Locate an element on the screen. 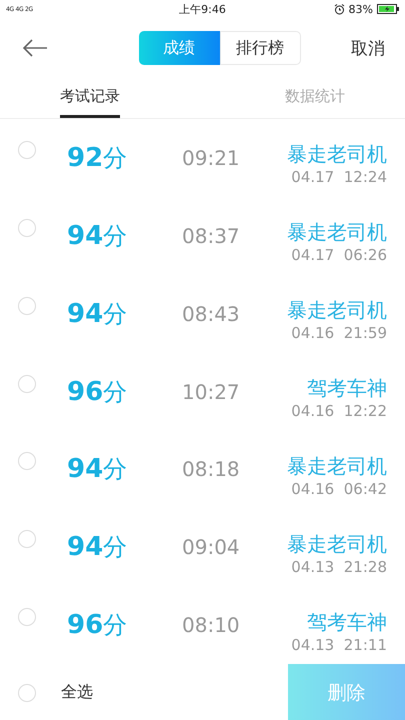 The image size is (405, 720). exam-date: 04.16 12:22 is located at coordinates (339, 411).